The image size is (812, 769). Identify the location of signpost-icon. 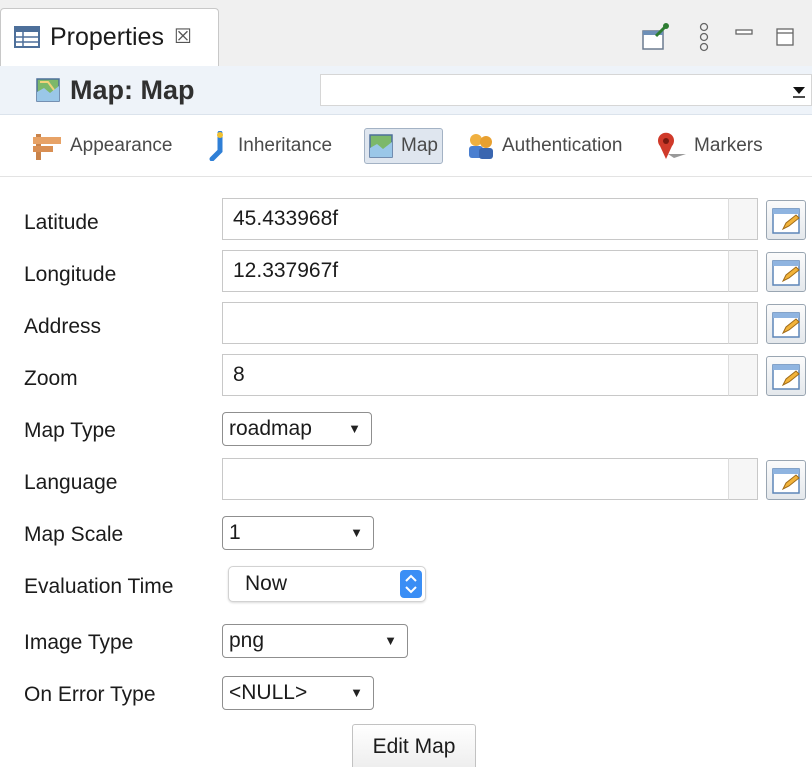
(47, 147).